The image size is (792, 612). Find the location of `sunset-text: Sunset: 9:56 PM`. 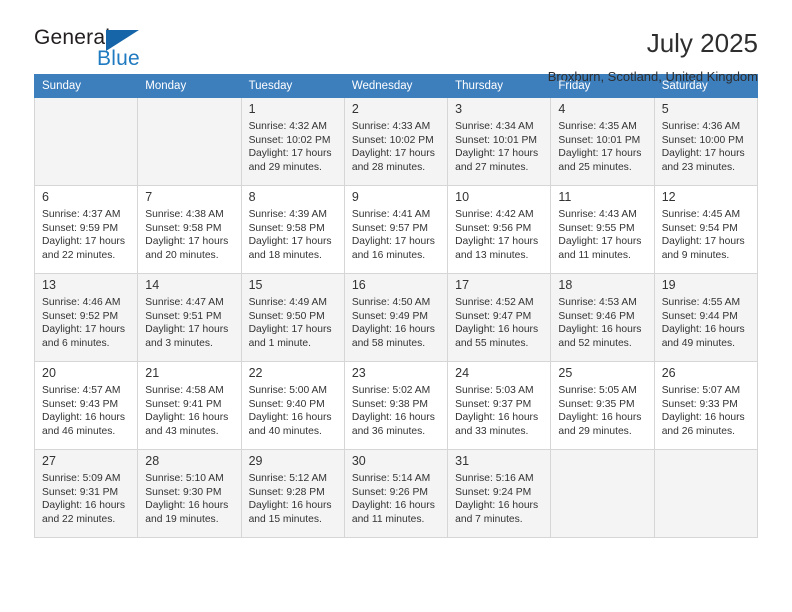

sunset-text: Sunset: 9:56 PM is located at coordinates (493, 228).